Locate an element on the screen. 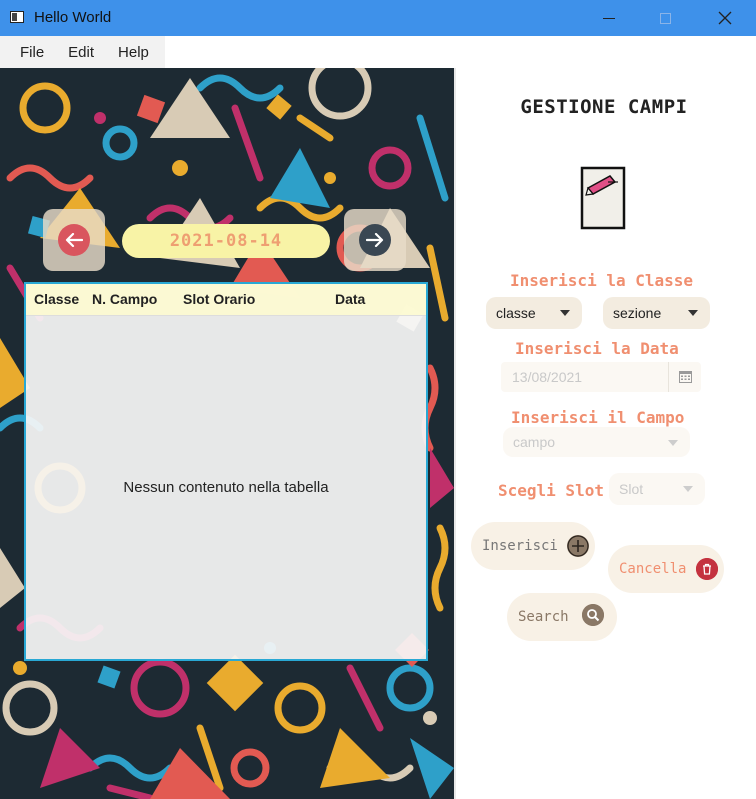 The image size is (756, 799). title-bar: Hello World is located at coordinates (378, 18).